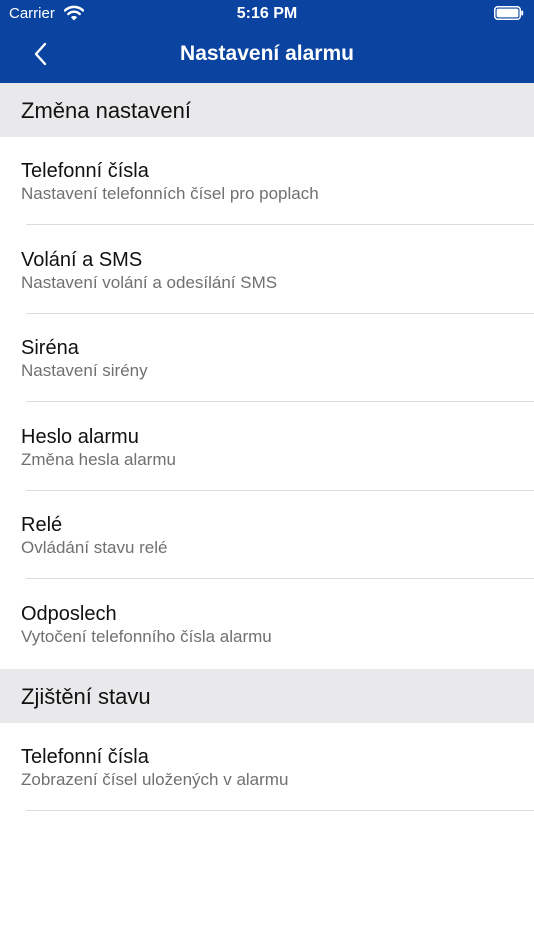  I want to click on battery-icon, so click(509, 13).